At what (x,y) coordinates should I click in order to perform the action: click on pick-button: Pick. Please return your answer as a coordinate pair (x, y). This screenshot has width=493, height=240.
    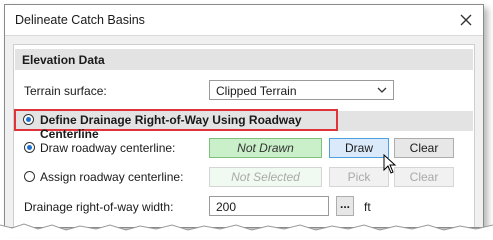
    Looking at the image, I should click on (359, 177).